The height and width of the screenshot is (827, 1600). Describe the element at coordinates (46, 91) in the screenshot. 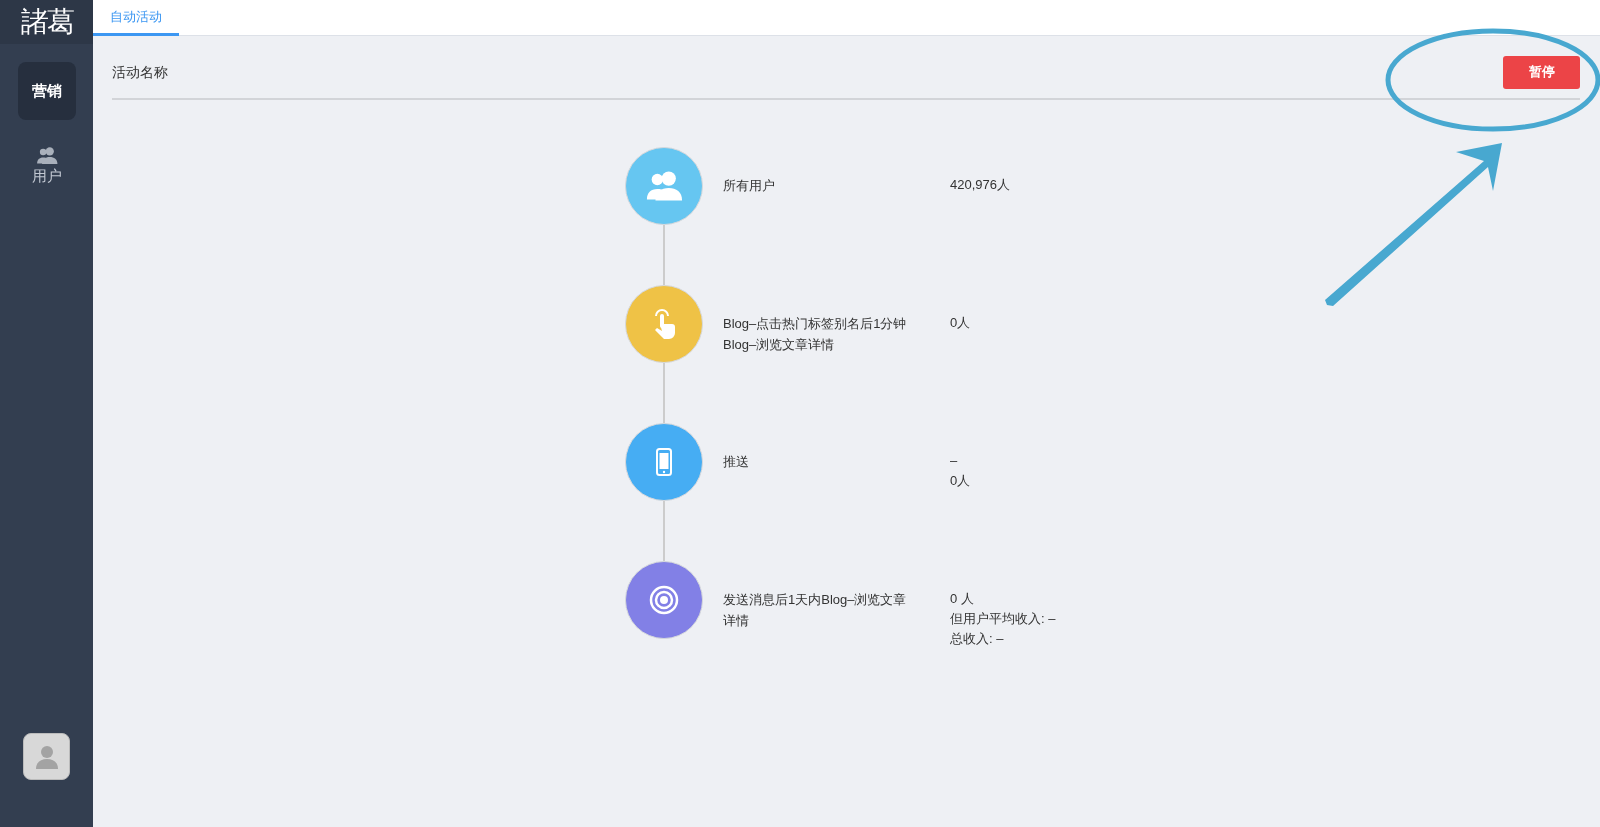

I see `sidebar-item: 营销` at that location.